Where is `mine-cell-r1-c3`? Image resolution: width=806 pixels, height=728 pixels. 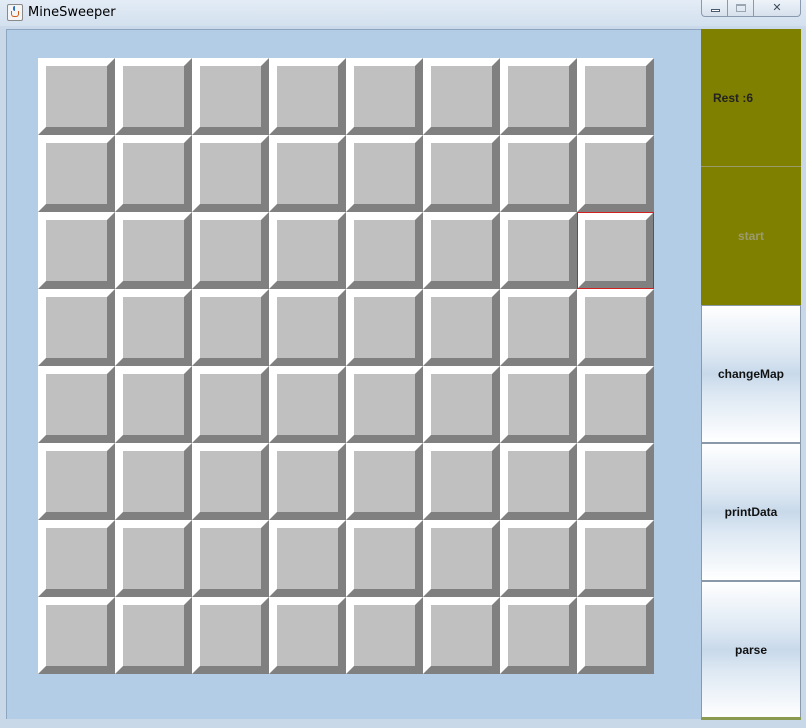
mine-cell-r1-c3 is located at coordinates (230, 96).